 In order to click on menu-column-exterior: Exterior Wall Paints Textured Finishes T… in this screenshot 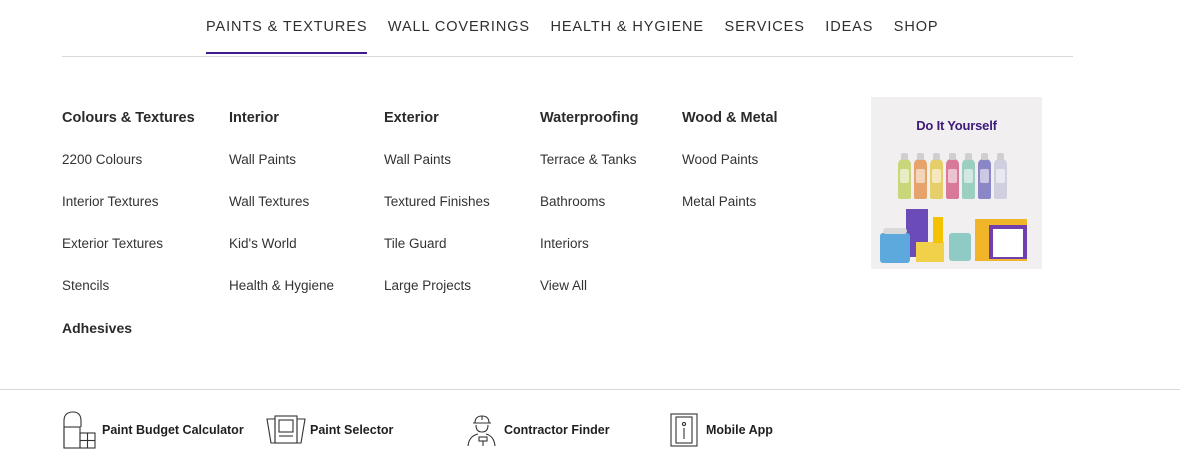, I will do `click(437, 202)`.